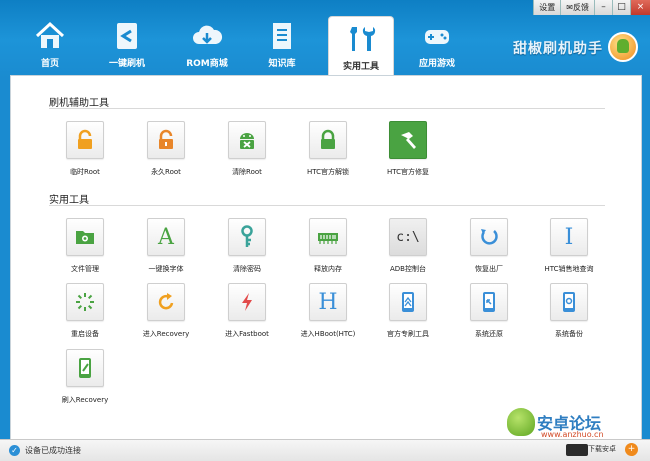 This screenshot has height=461, width=650. What do you see at coordinates (247, 302) in the screenshot?
I see `lightning-icon` at bounding box center [247, 302].